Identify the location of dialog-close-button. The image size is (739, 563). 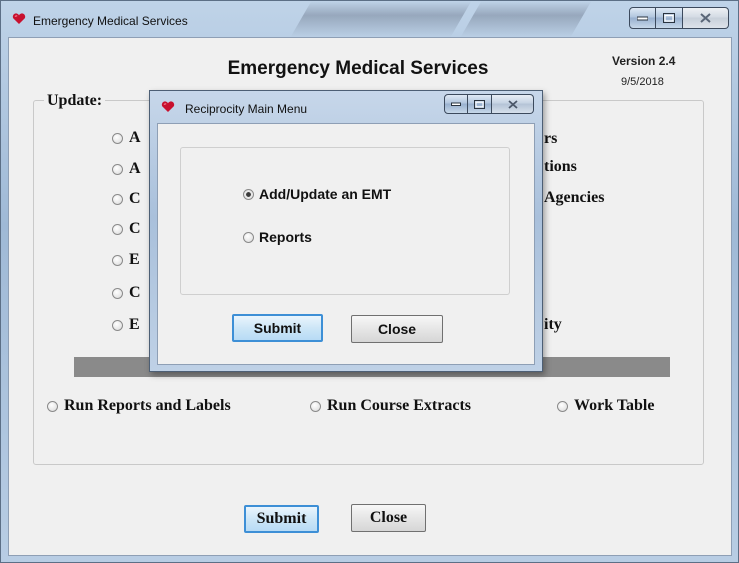
(513, 104).